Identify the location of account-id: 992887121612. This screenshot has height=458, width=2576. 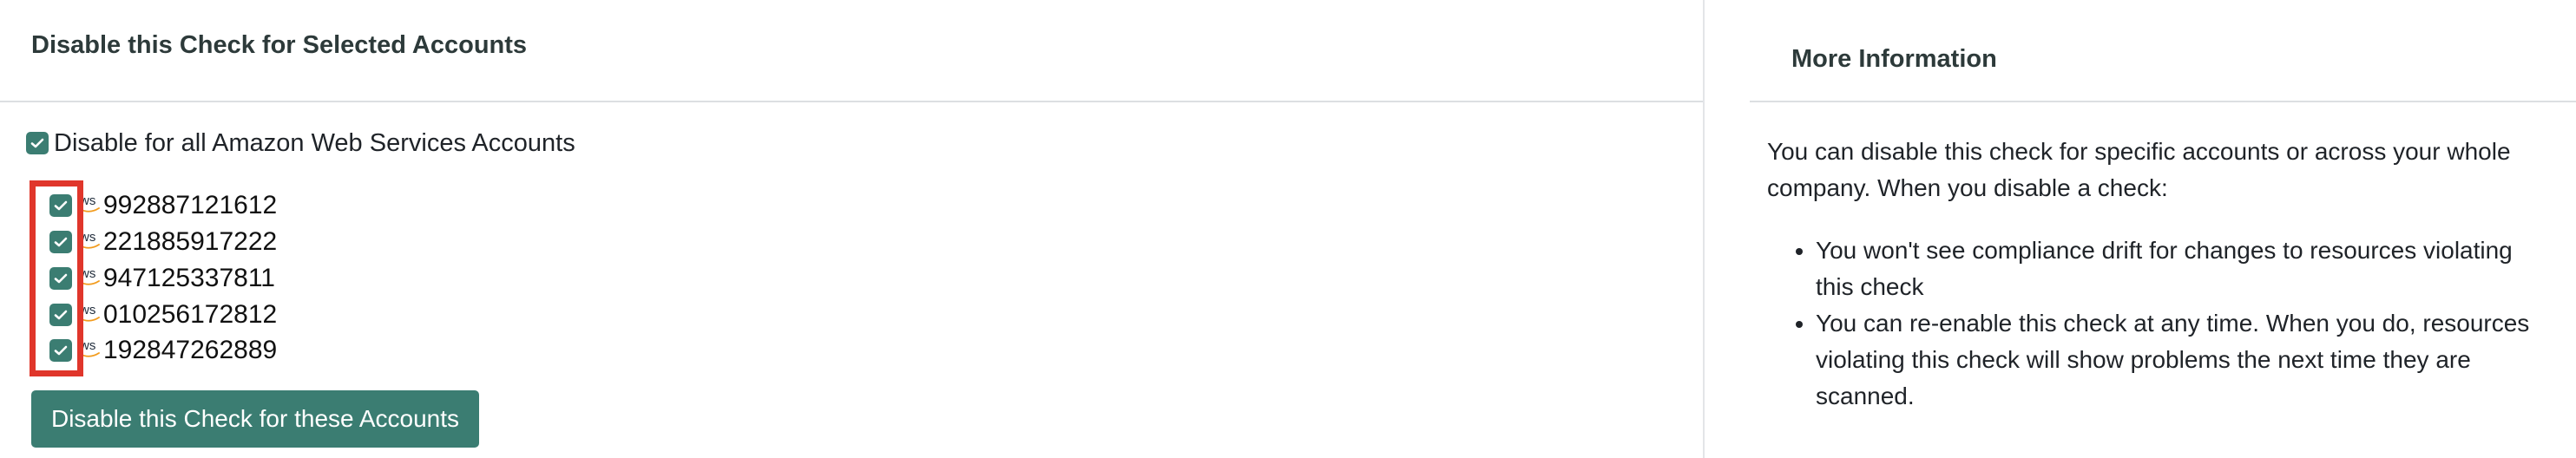
(191, 205).